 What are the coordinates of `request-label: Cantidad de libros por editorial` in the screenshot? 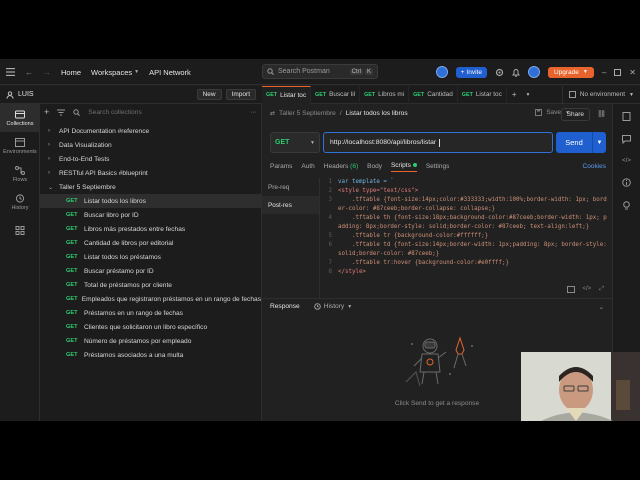 It's located at (129, 243).